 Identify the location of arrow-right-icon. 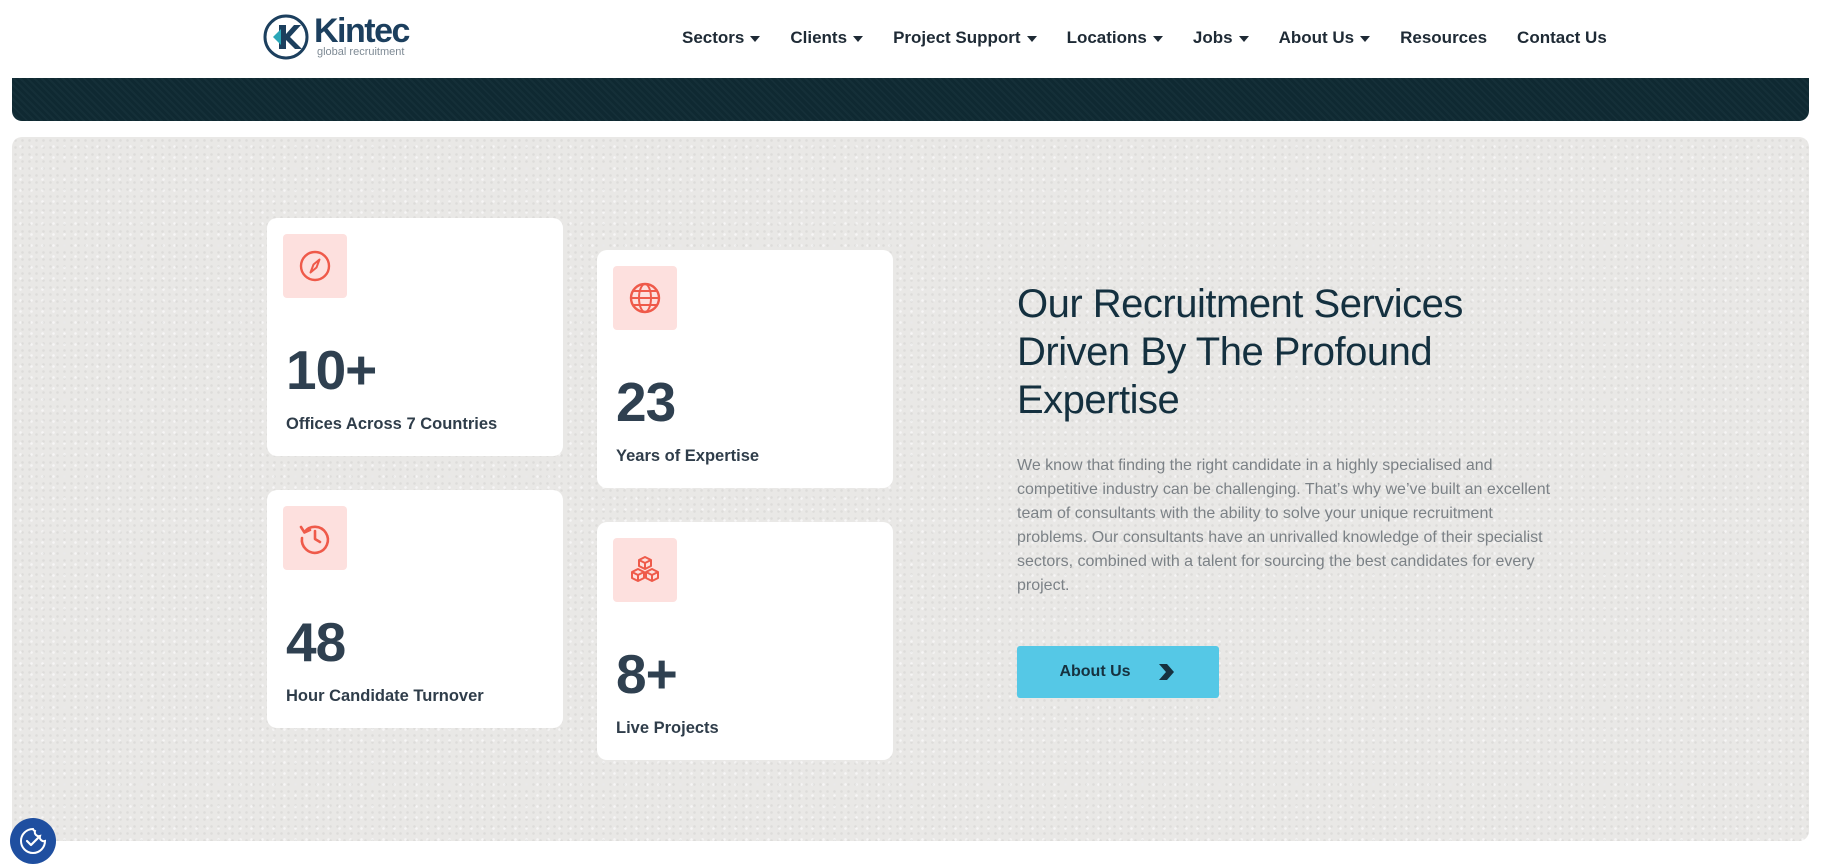
(1166, 672).